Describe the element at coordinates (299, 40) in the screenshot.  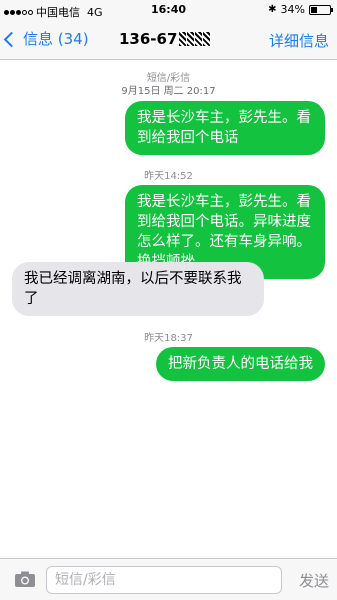
I see `details-button: 详细信息` at that location.